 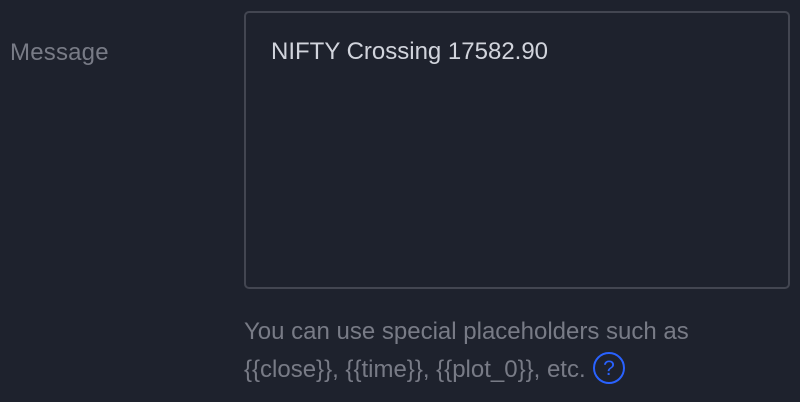 I want to click on message-label: Message, so click(x=59, y=52).